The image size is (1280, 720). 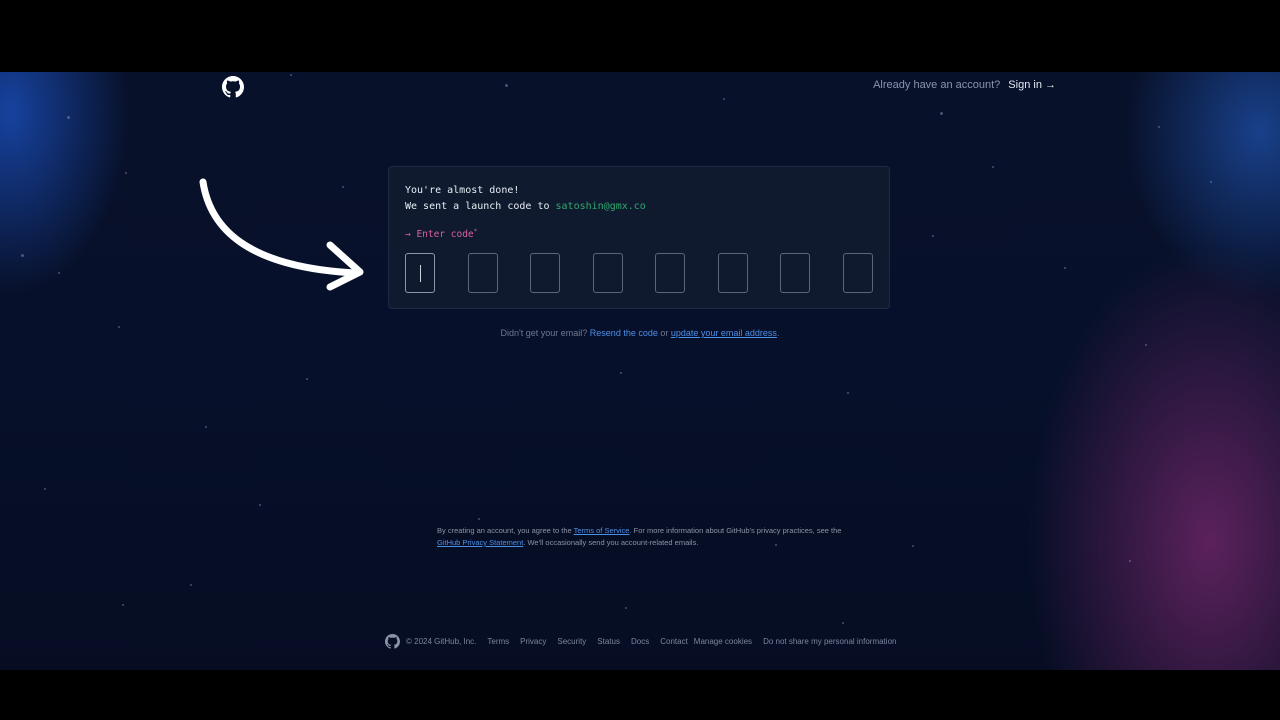 What do you see at coordinates (545, 333) in the screenshot?
I see `resend-prefix: Didn't get your email?` at bounding box center [545, 333].